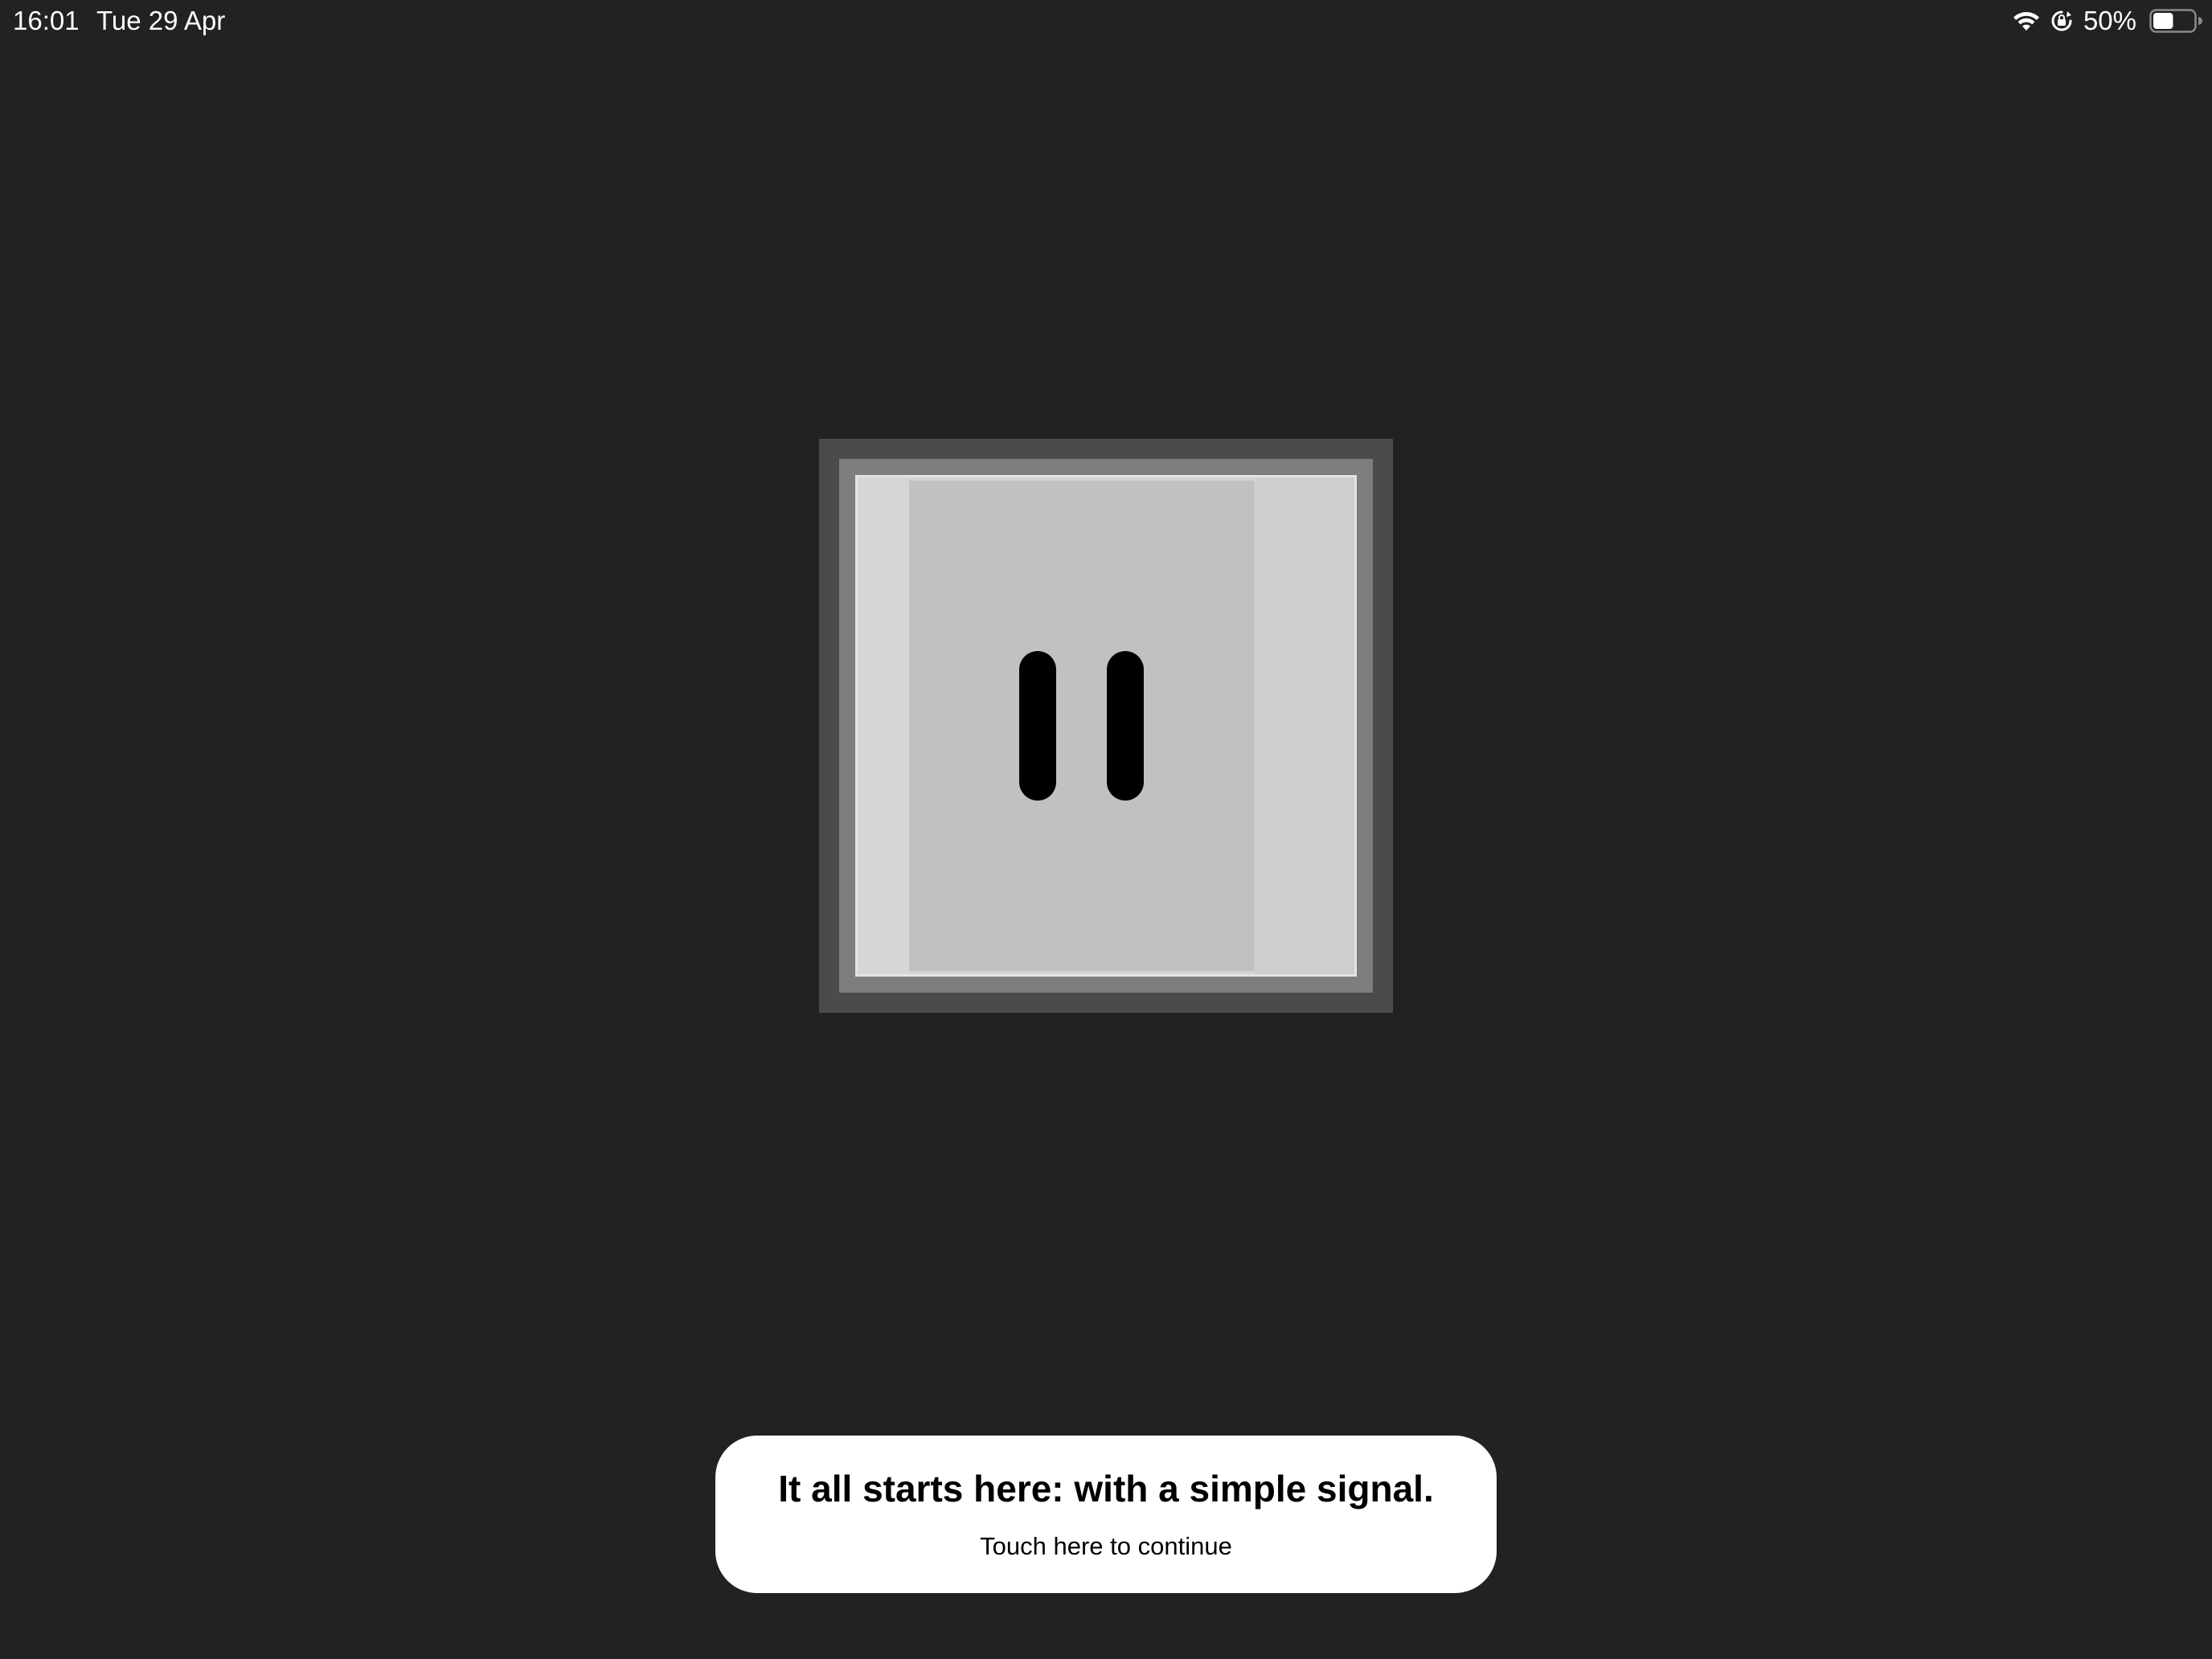 The image size is (2212, 1659). Describe the element at coordinates (1304, 725) in the screenshot. I see `signal-device-right-panel` at that location.